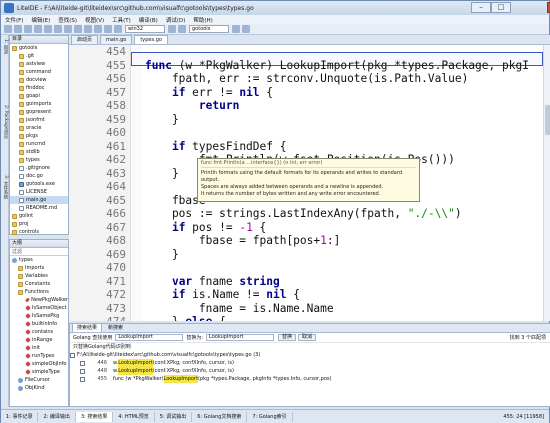 The image size is (550, 423). What do you see at coordinates (121, 20) in the screenshot?
I see `menu-item: 工具(T)` at bounding box center [121, 20].